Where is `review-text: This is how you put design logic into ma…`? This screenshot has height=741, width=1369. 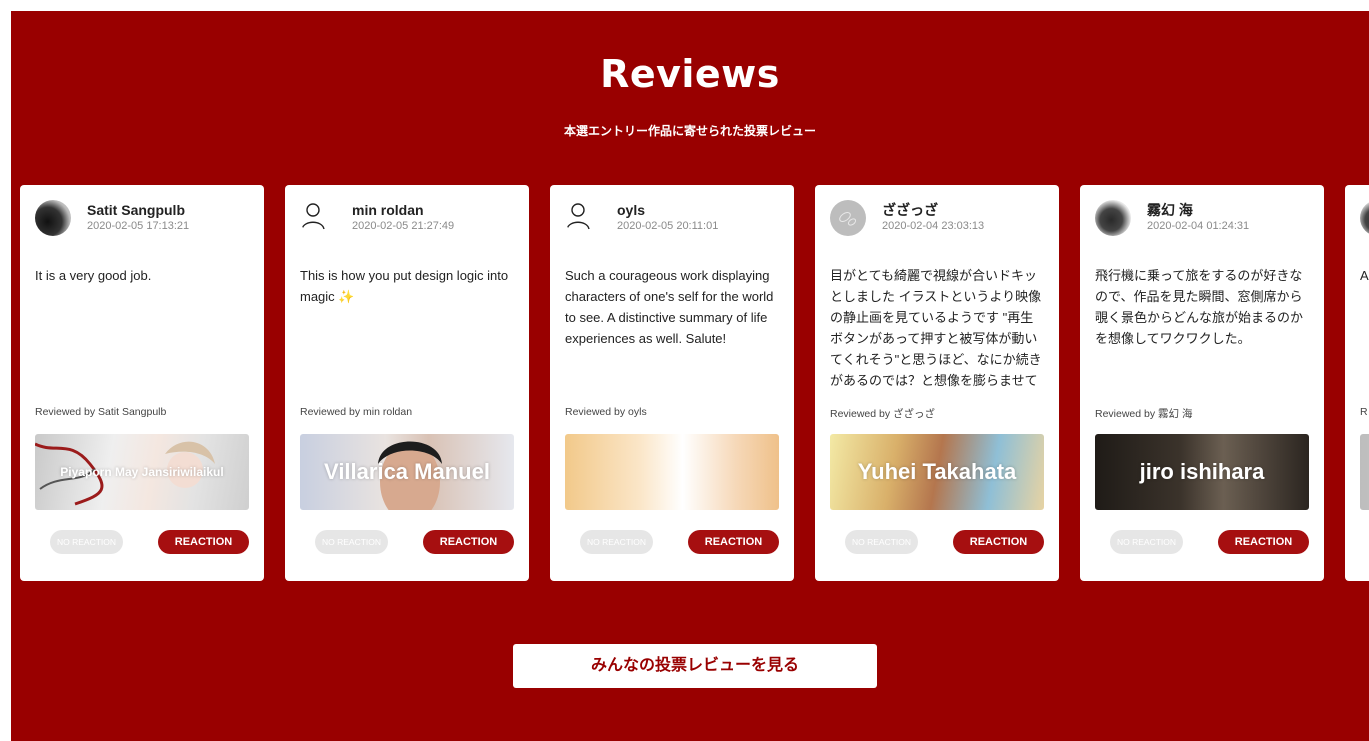 review-text: This is how you put design logic into ma… is located at coordinates (408, 286).